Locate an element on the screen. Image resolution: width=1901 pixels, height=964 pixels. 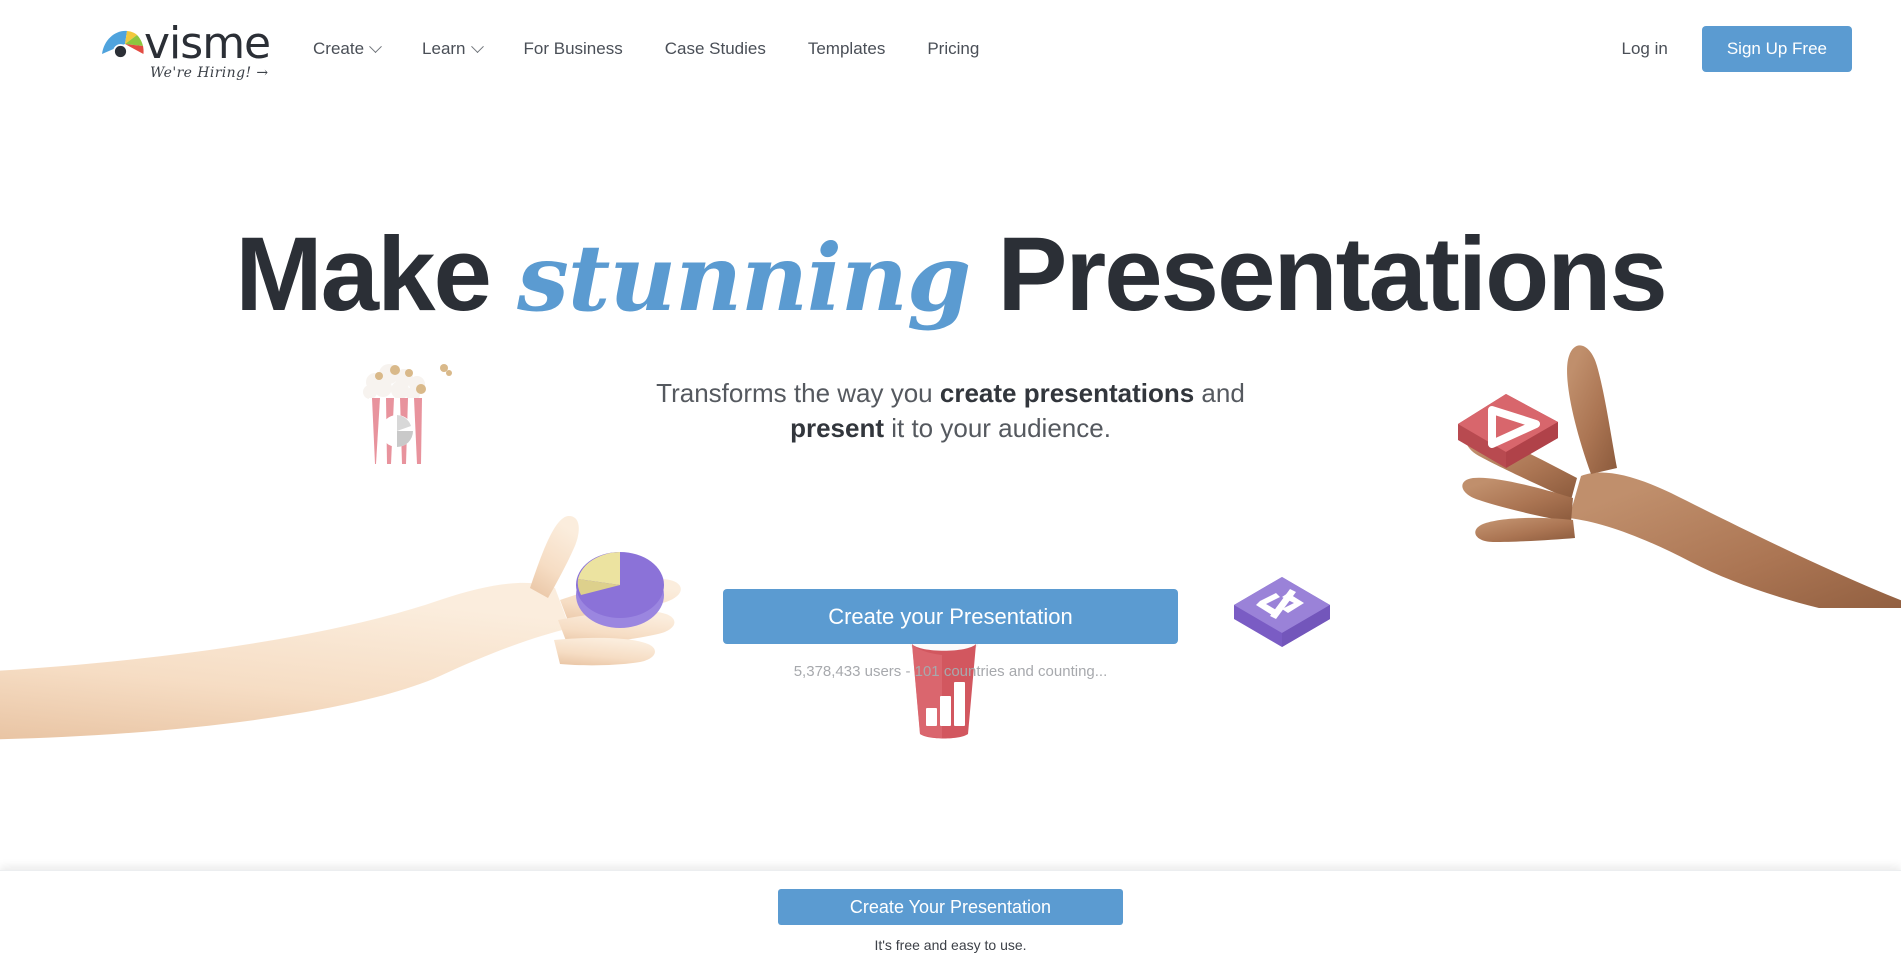
footer-divider is located at coordinates (950, 866).